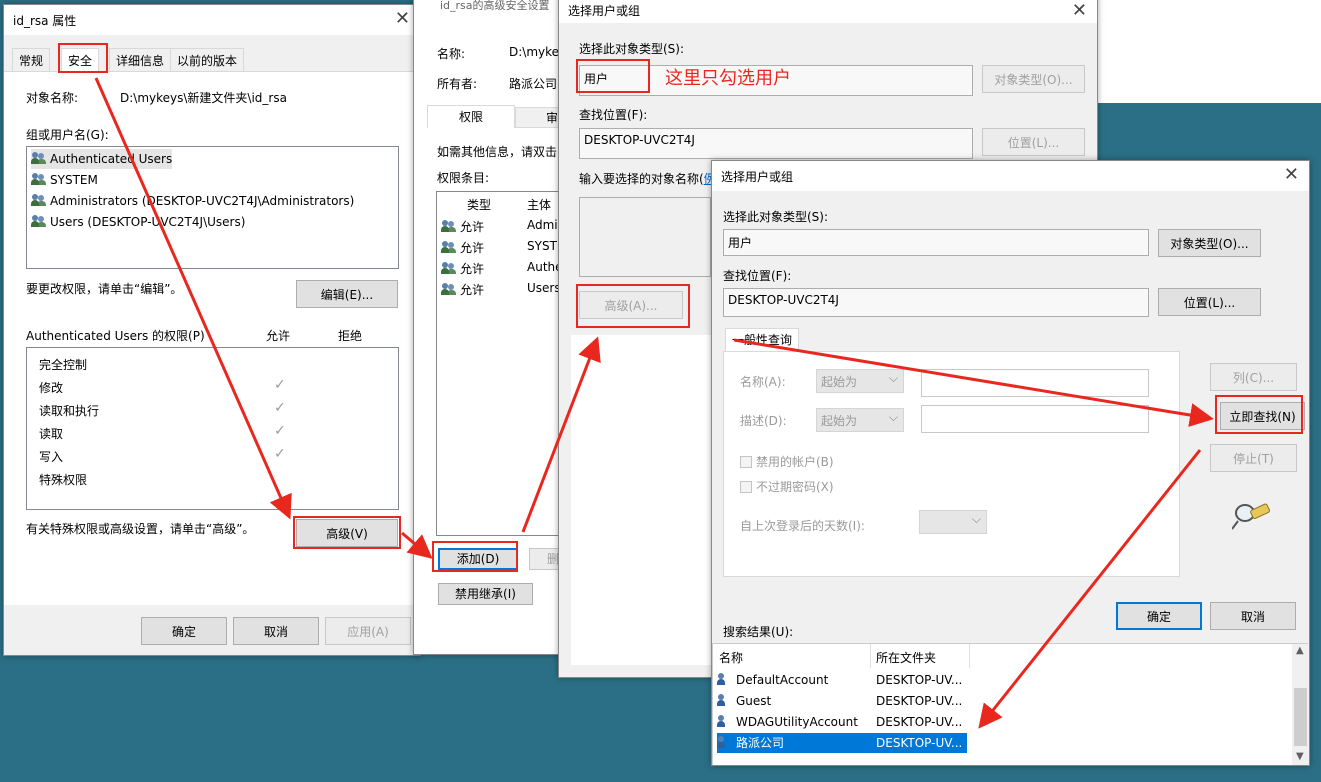 The height and width of the screenshot is (782, 1321). I want to click on arrow-add-to-advanced-find, so click(561, 434).